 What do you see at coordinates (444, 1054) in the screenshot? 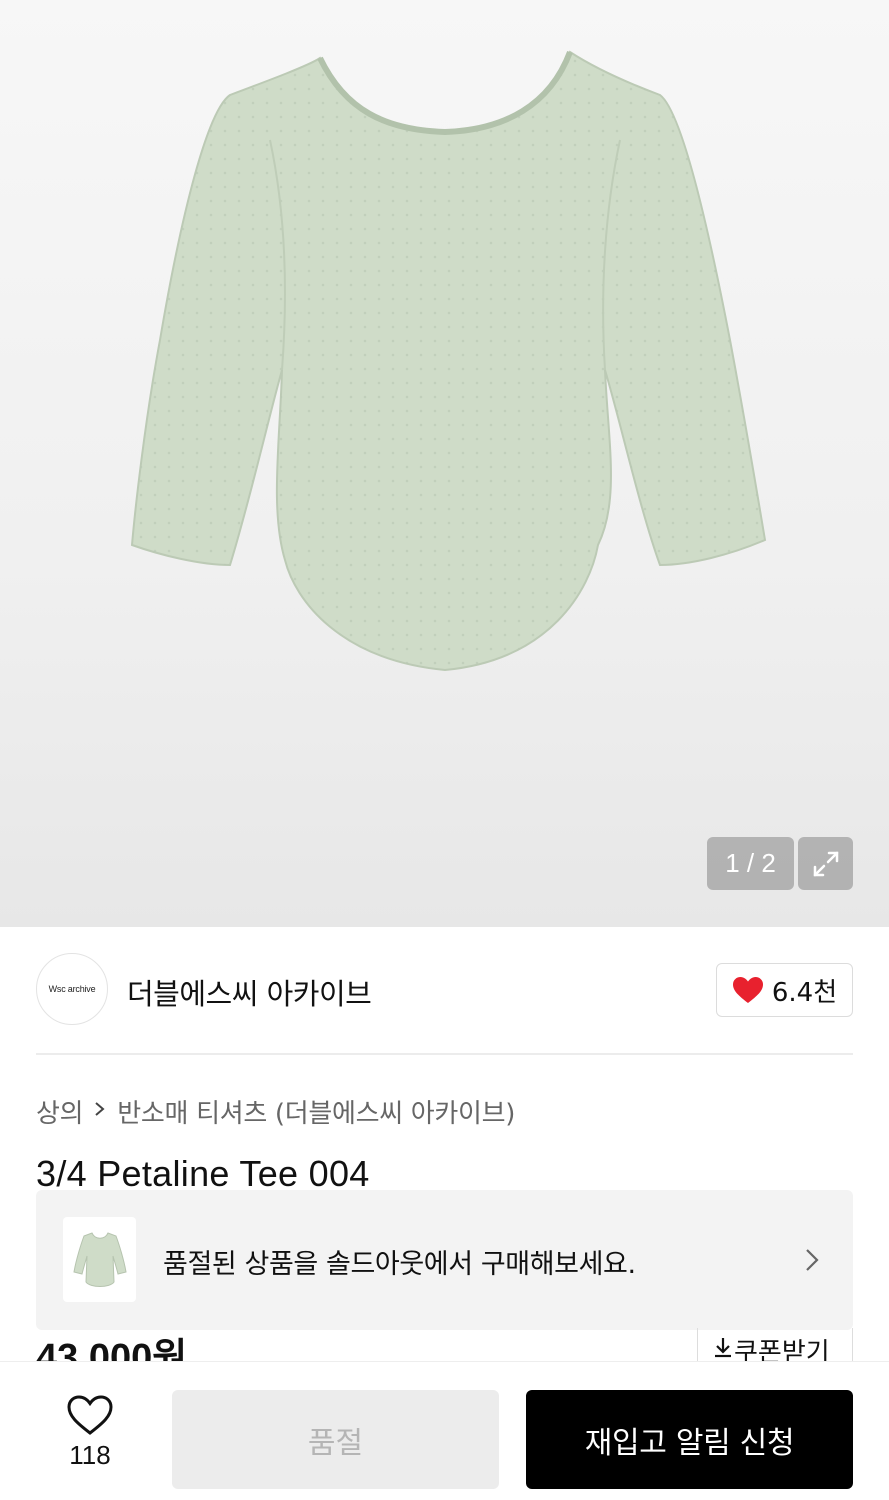
I see `divider` at bounding box center [444, 1054].